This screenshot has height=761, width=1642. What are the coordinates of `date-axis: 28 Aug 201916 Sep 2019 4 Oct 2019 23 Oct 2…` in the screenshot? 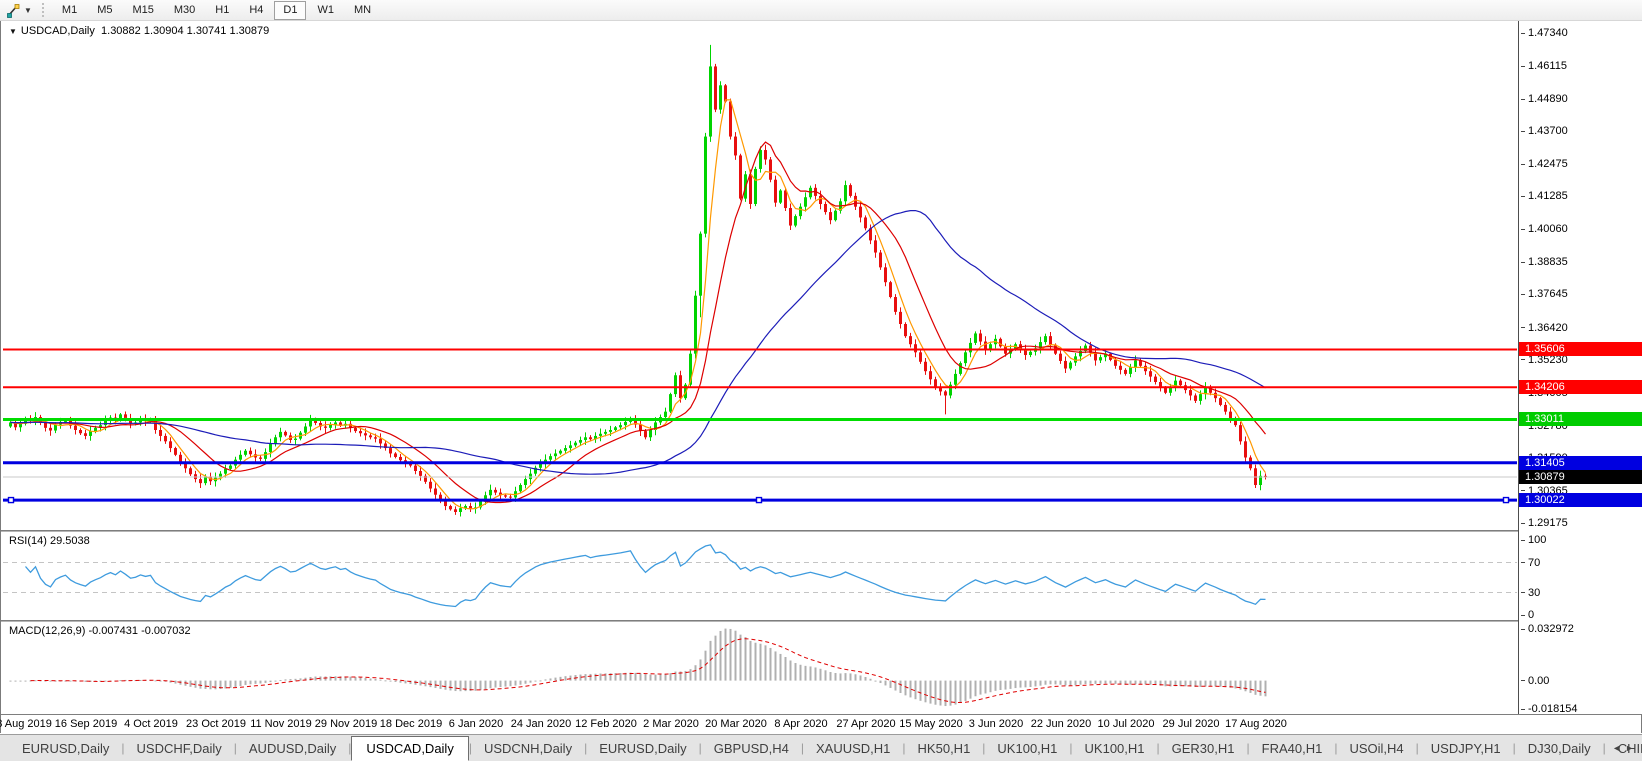 It's located at (759, 724).